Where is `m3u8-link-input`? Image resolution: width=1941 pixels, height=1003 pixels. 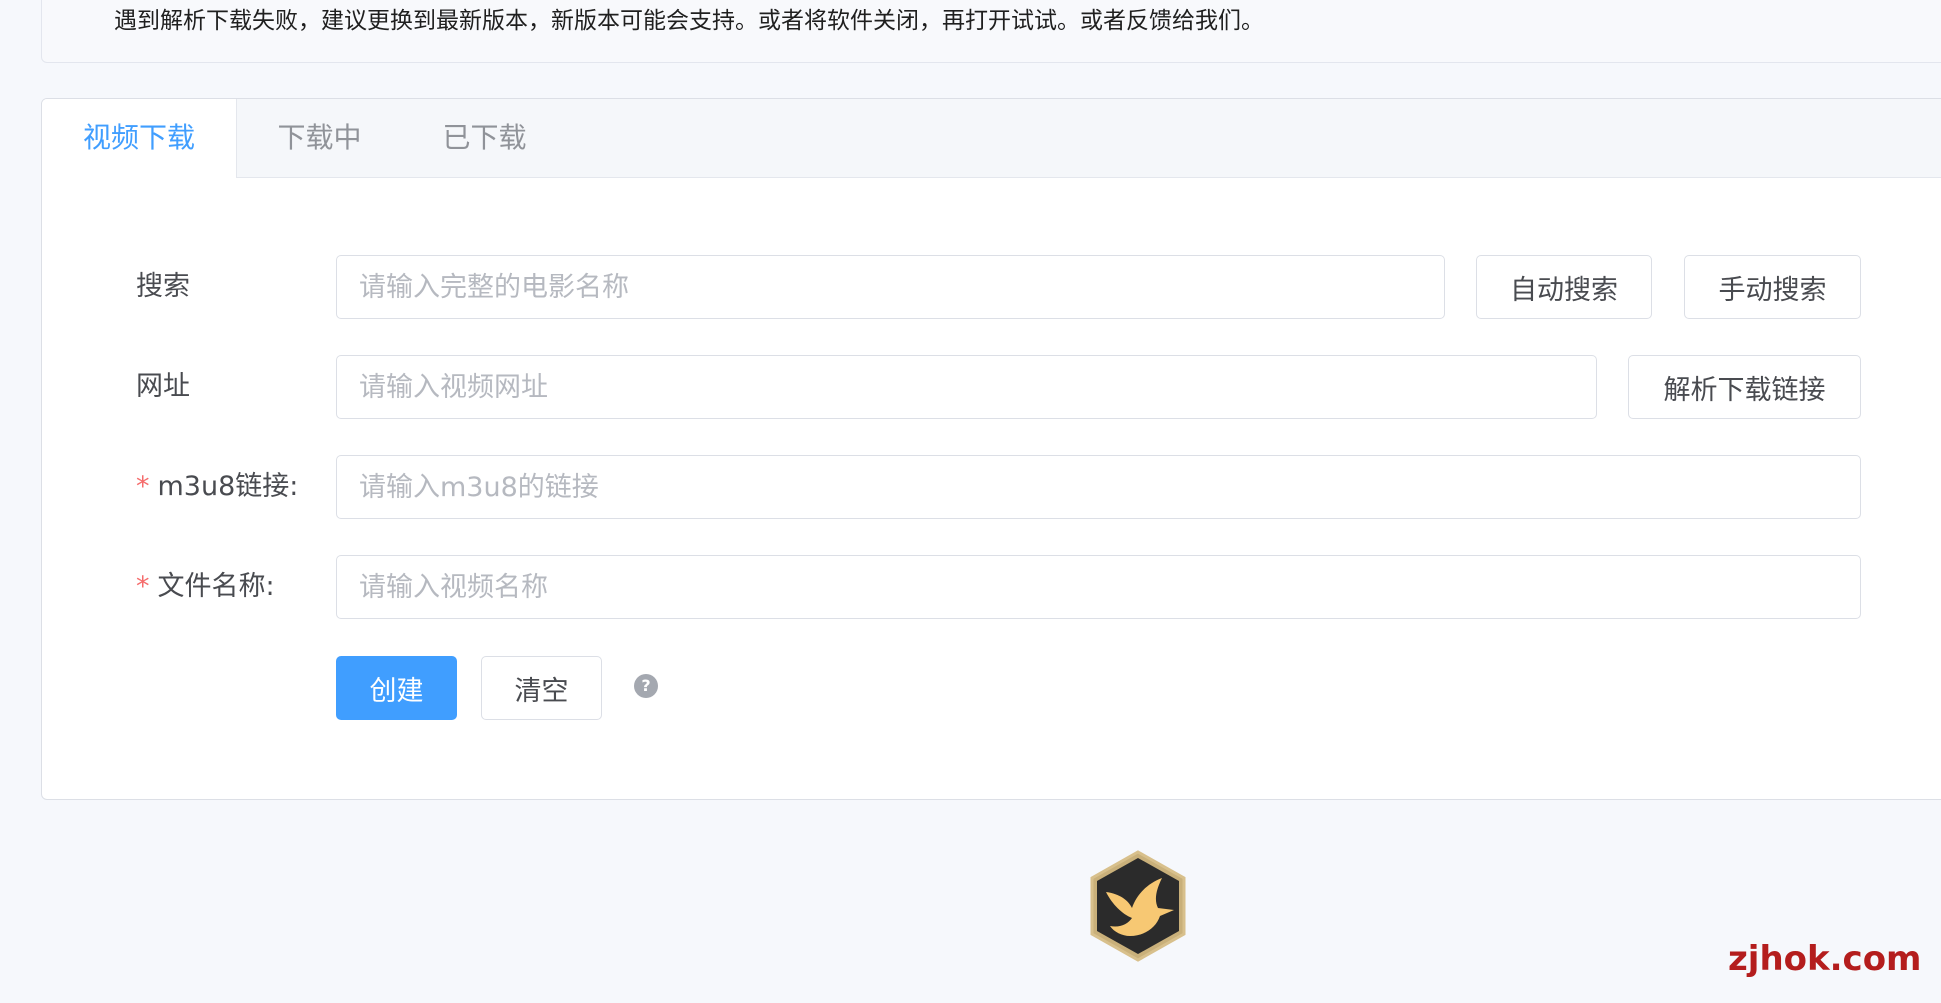 m3u8-link-input is located at coordinates (1098, 487).